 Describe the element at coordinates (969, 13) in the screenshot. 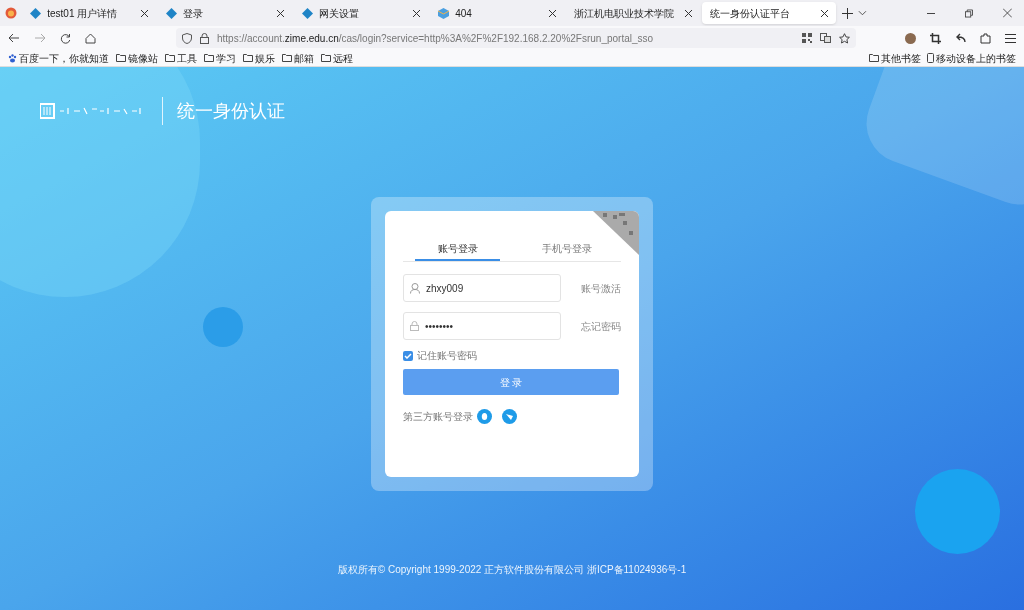

I see `restore-icon` at that location.